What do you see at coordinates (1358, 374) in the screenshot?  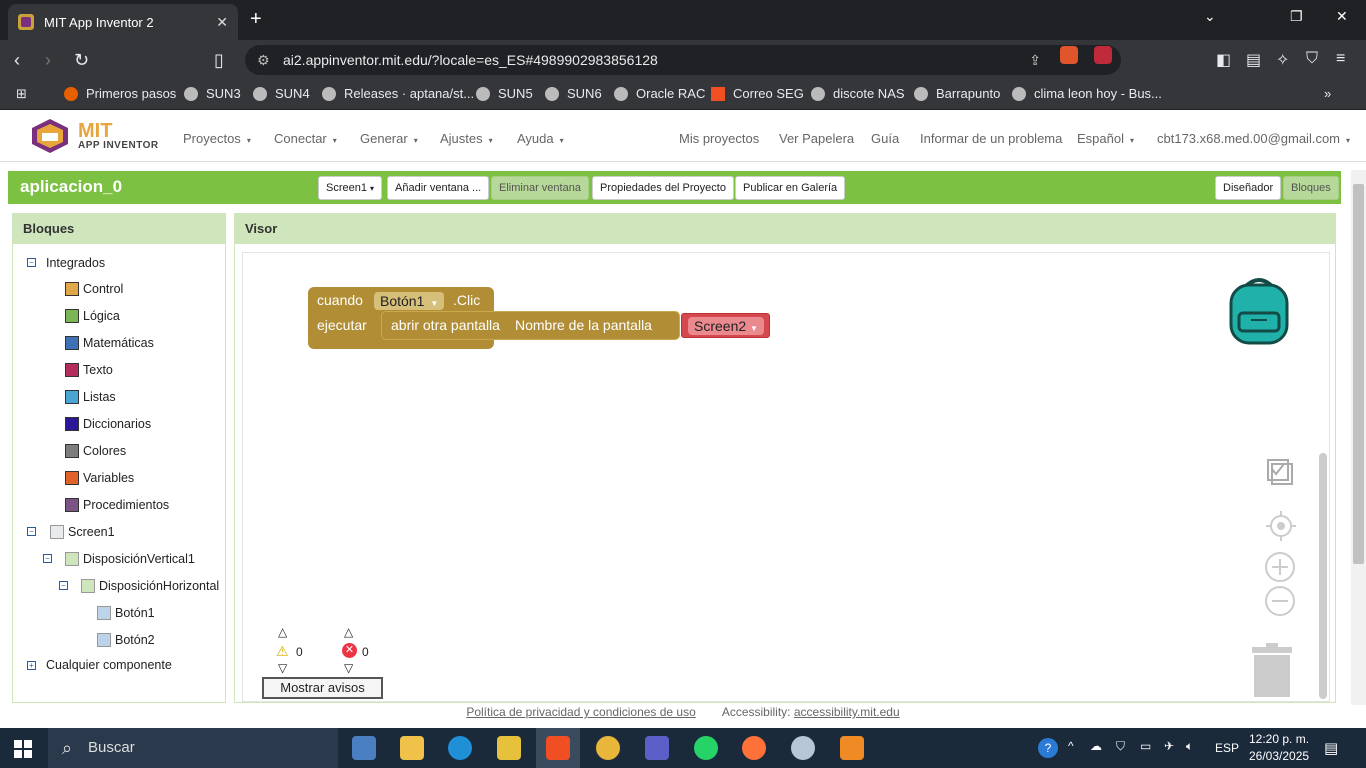 I see `page-scrollbar-thumb` at bounding box center [1358, 374].